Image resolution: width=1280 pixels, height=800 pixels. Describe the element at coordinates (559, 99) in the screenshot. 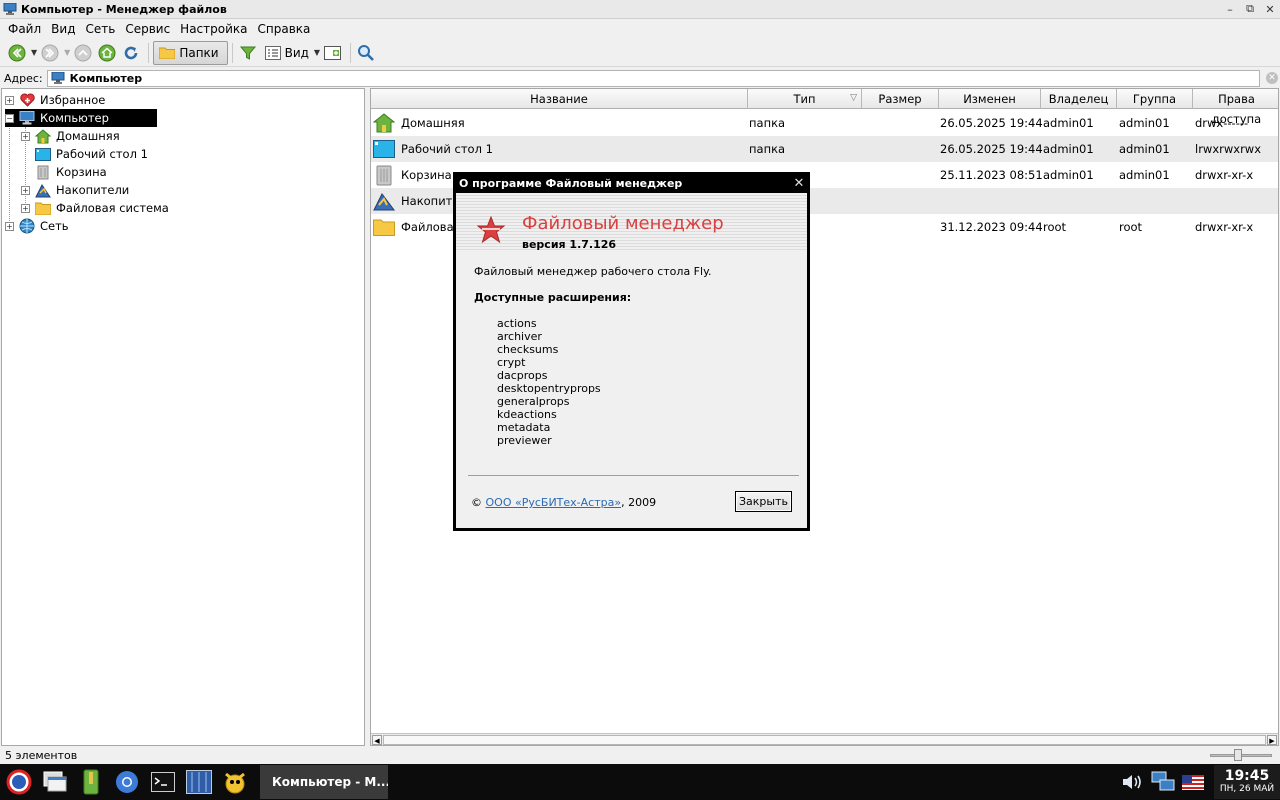

I see `column-header-name: Название` at that location.